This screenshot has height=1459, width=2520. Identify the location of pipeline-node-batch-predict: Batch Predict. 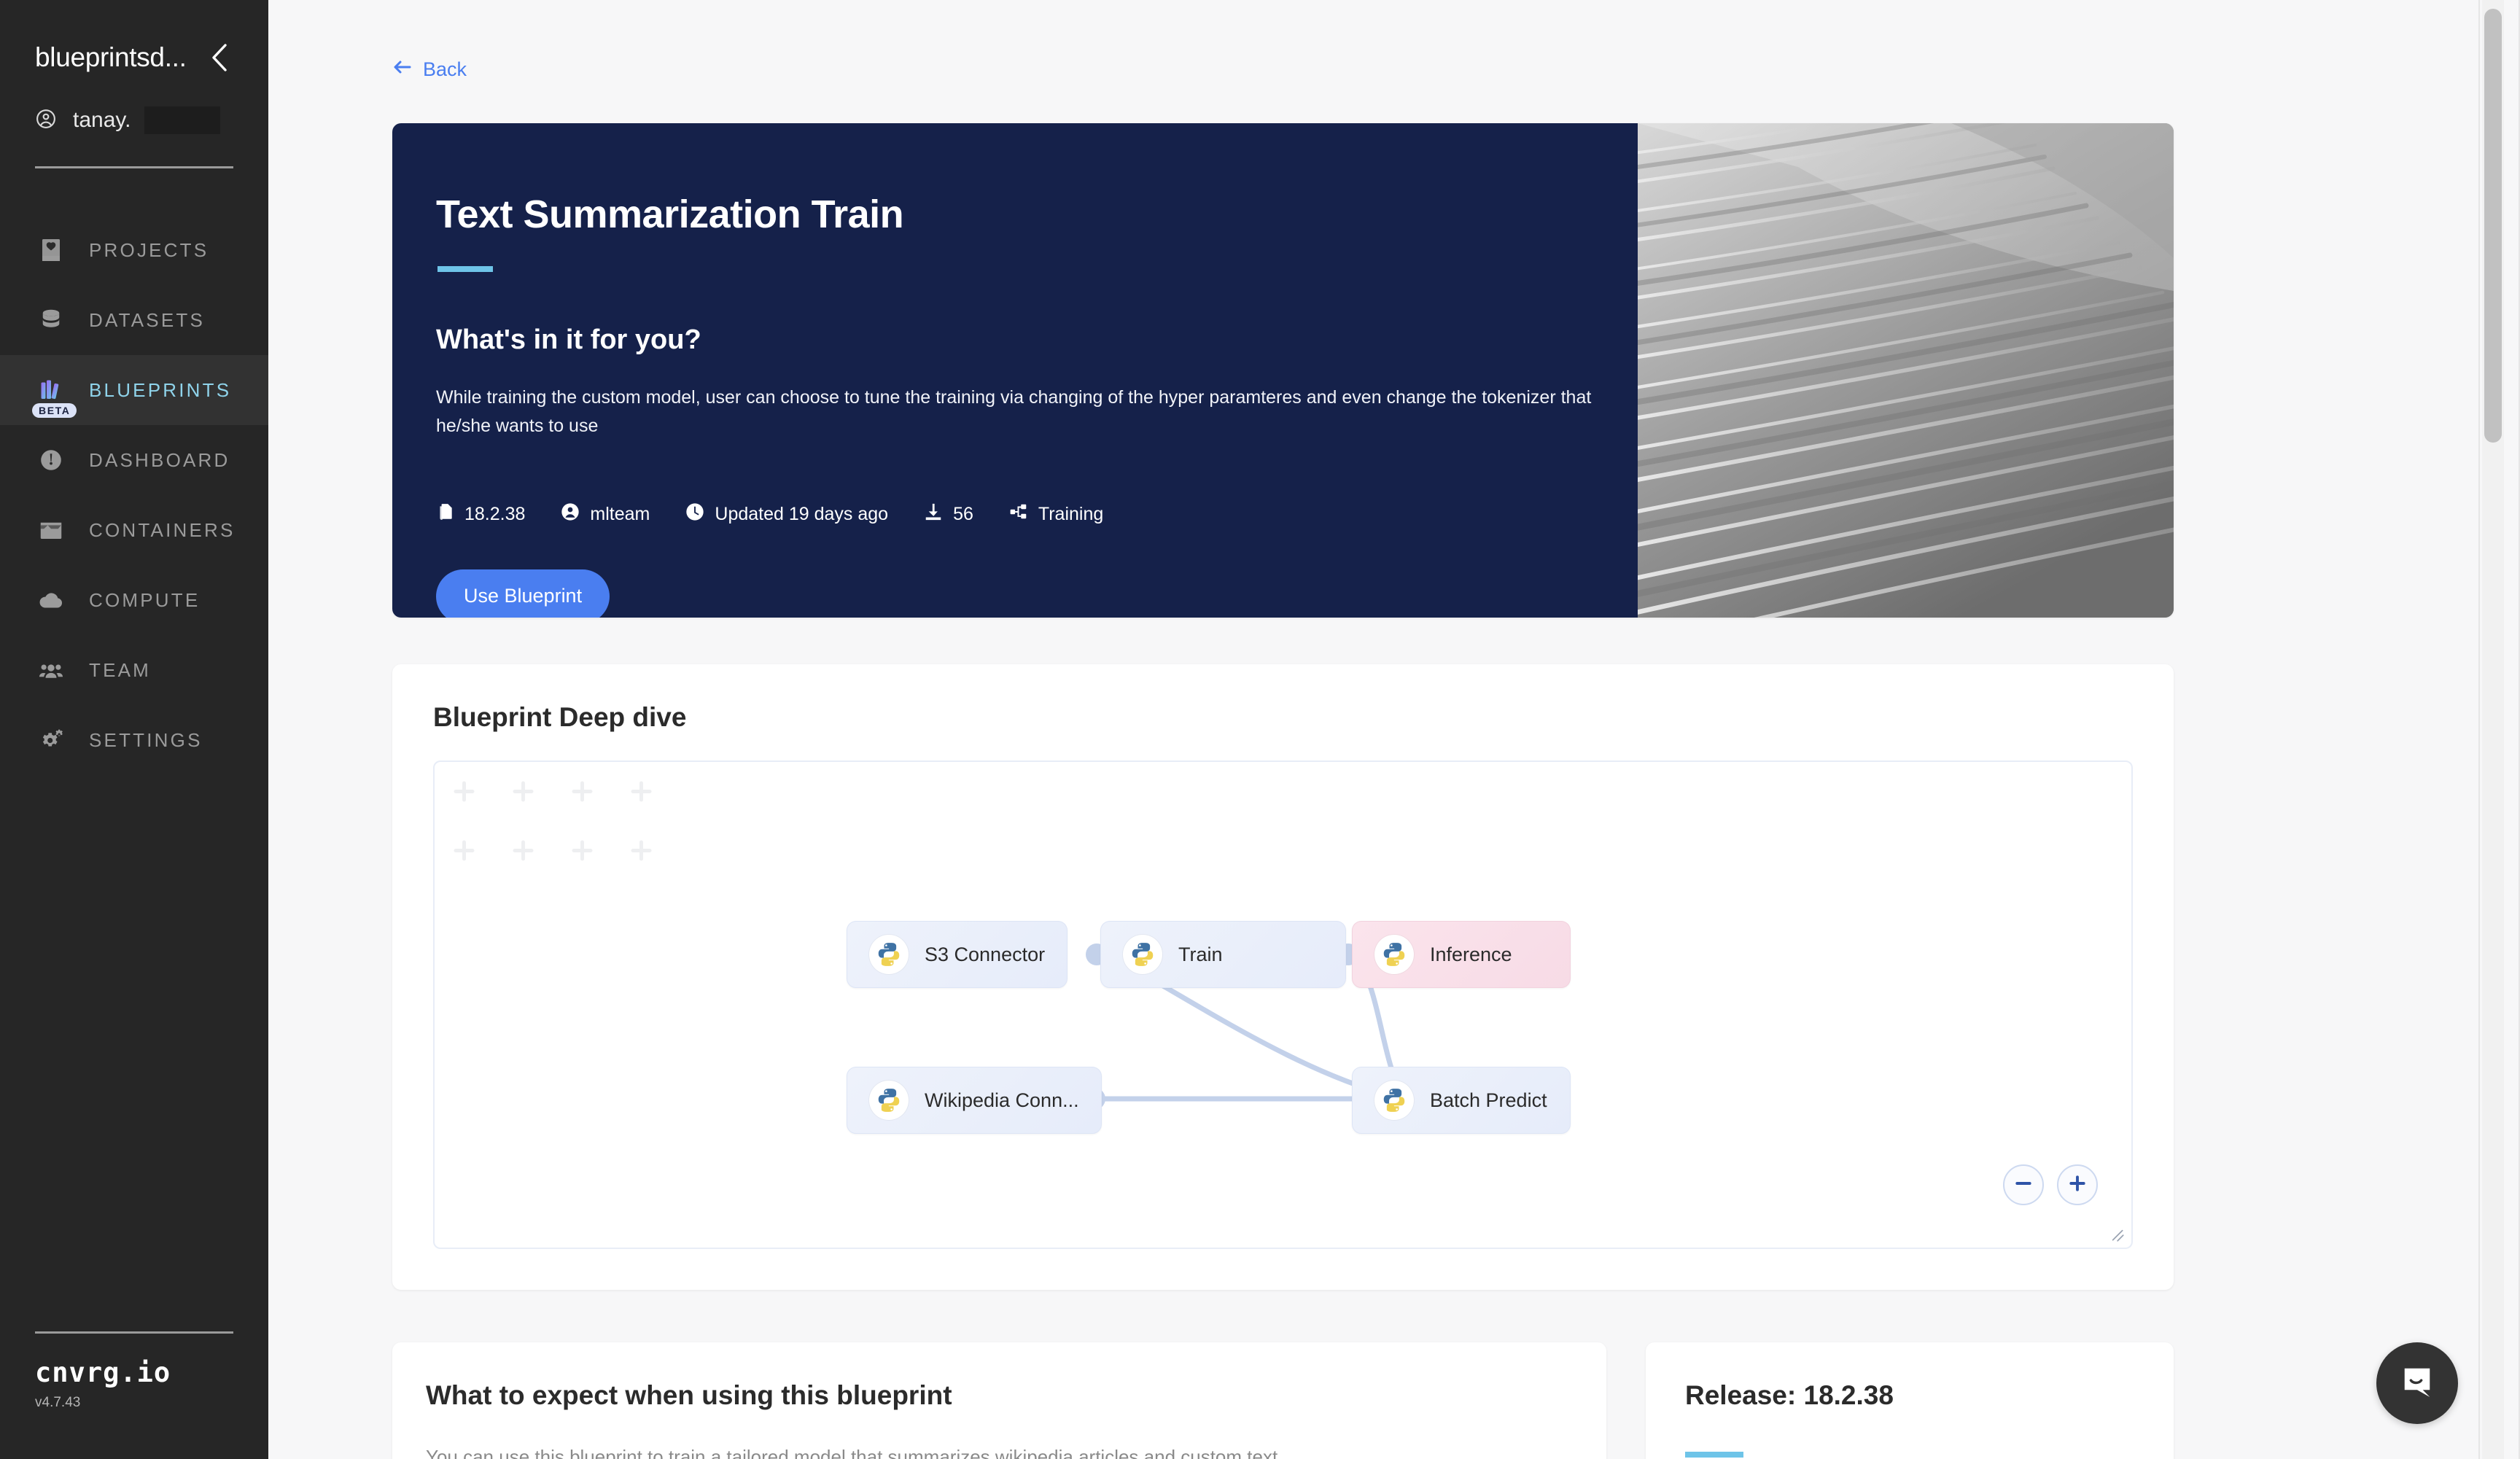
(1461, 1100).